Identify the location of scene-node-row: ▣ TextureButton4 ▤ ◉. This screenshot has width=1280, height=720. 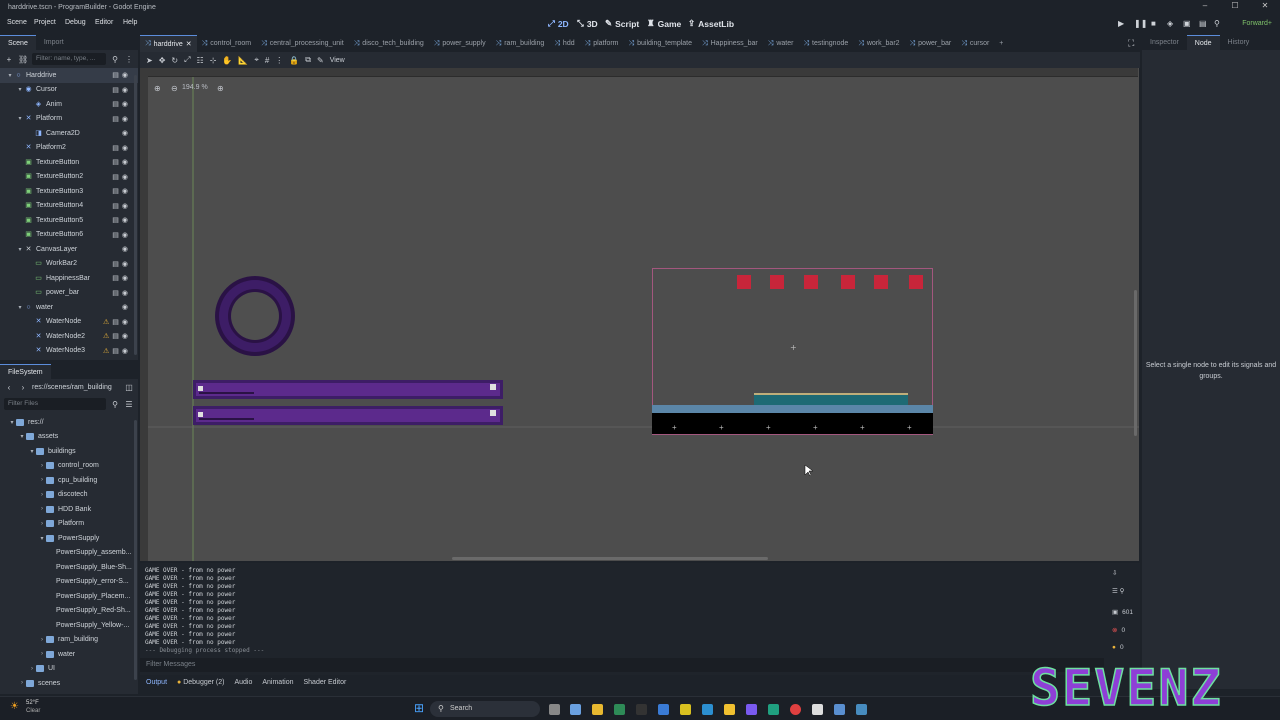
(69, 206).